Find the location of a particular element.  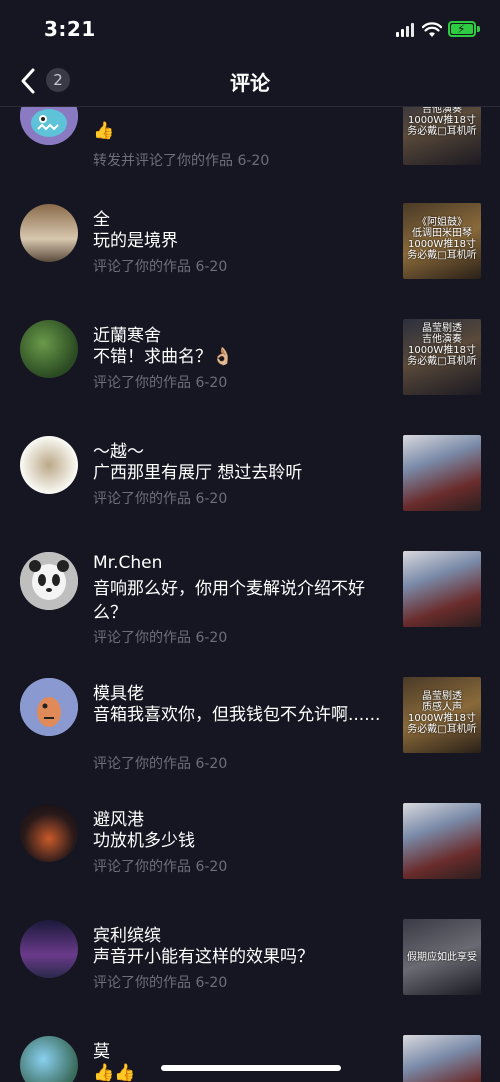

comment-meta: 转发并评论了你的作品 6-20 is located at coordinates (181, 161).